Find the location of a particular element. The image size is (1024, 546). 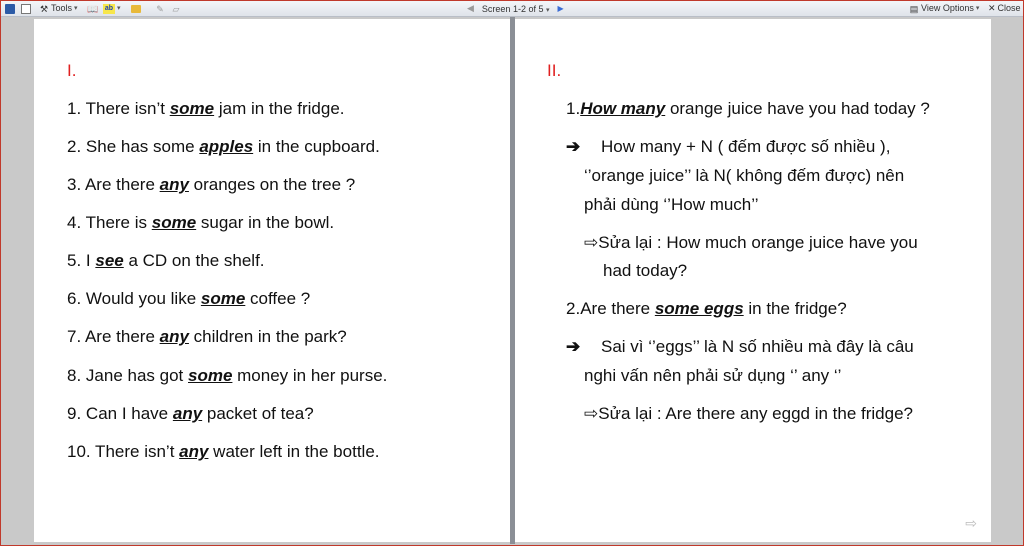

pen-icon: ✎ is located at coordinates (160, 8).